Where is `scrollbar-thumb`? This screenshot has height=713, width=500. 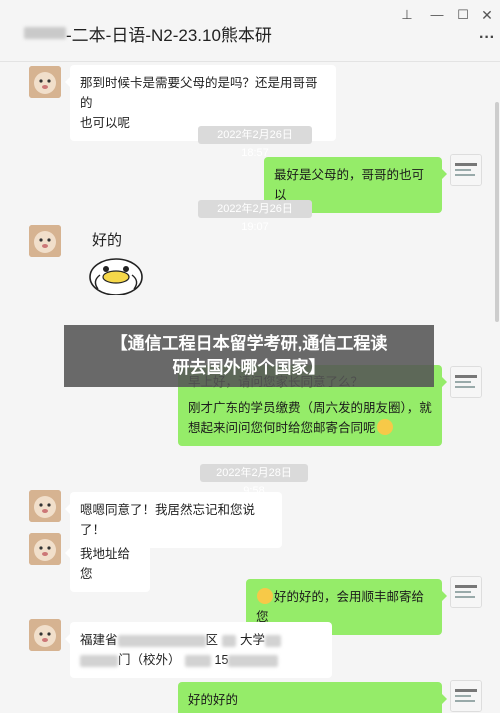 scrollbar-thumb is located at coordinates (497, 212).